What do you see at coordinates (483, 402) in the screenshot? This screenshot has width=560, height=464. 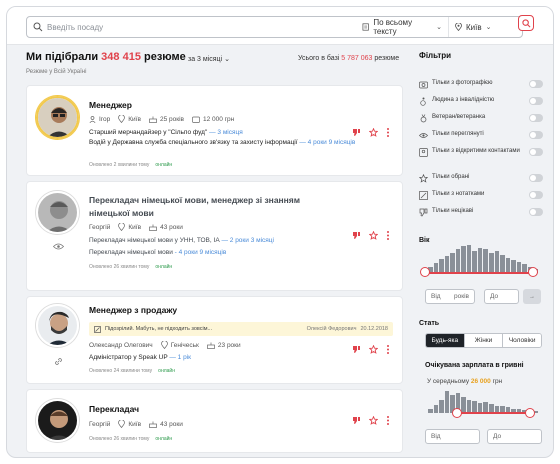 I see `salary-histogram` at bounding box center [483, 402].